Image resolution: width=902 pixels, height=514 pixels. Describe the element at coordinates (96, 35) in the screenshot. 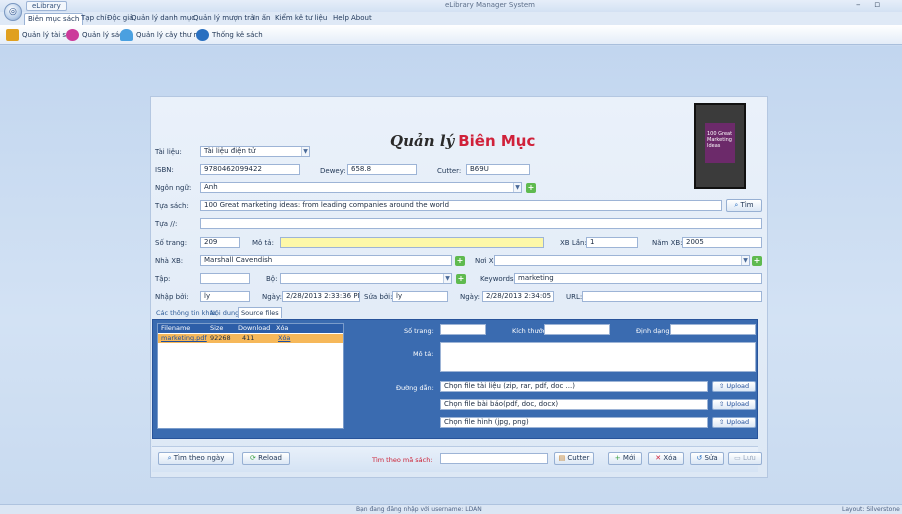

I see `book-management-button: Quản lý sách` at that location.